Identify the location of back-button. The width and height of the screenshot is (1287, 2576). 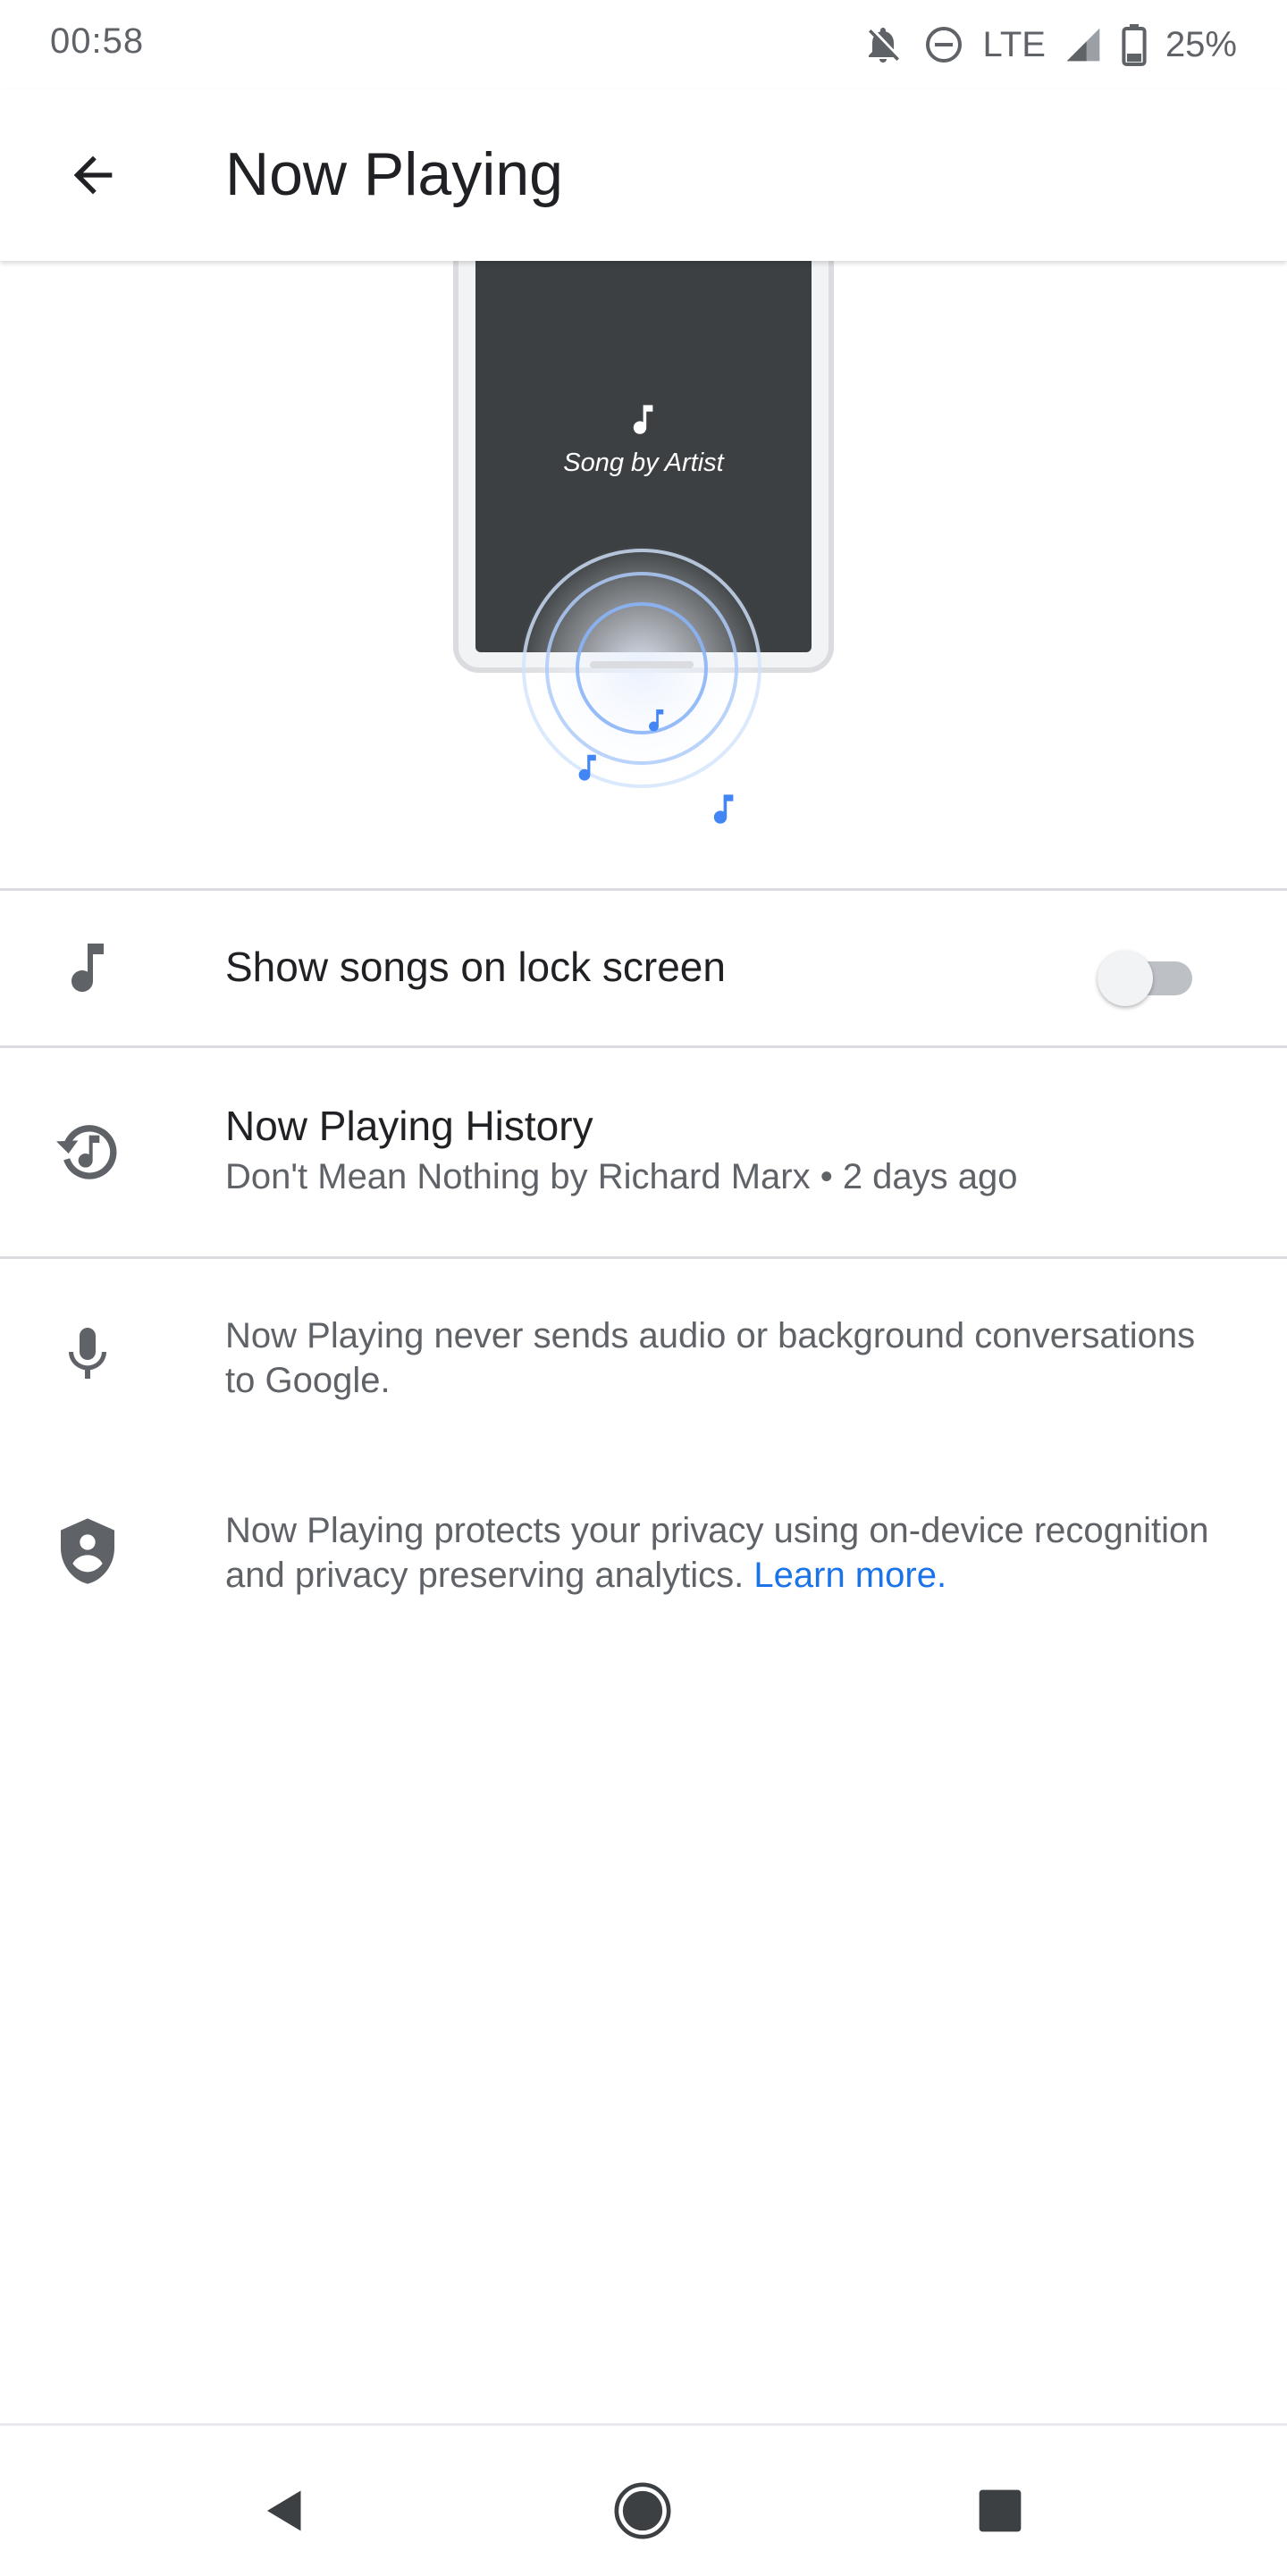
(93, 175).